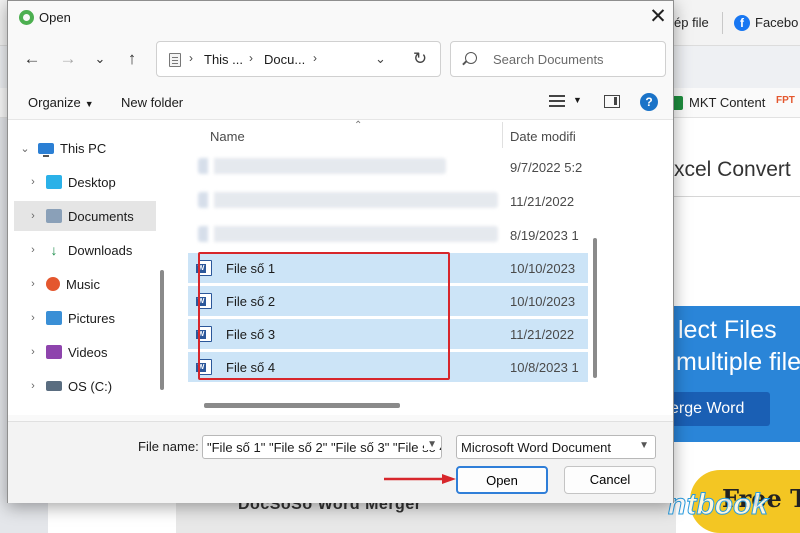 The height and width of the screenshot is (533, 800). What do you see at coordinates (727, 102) in the screenshot?
I see `bookmark-label: MKT Content` at bounding box center [727, 102].